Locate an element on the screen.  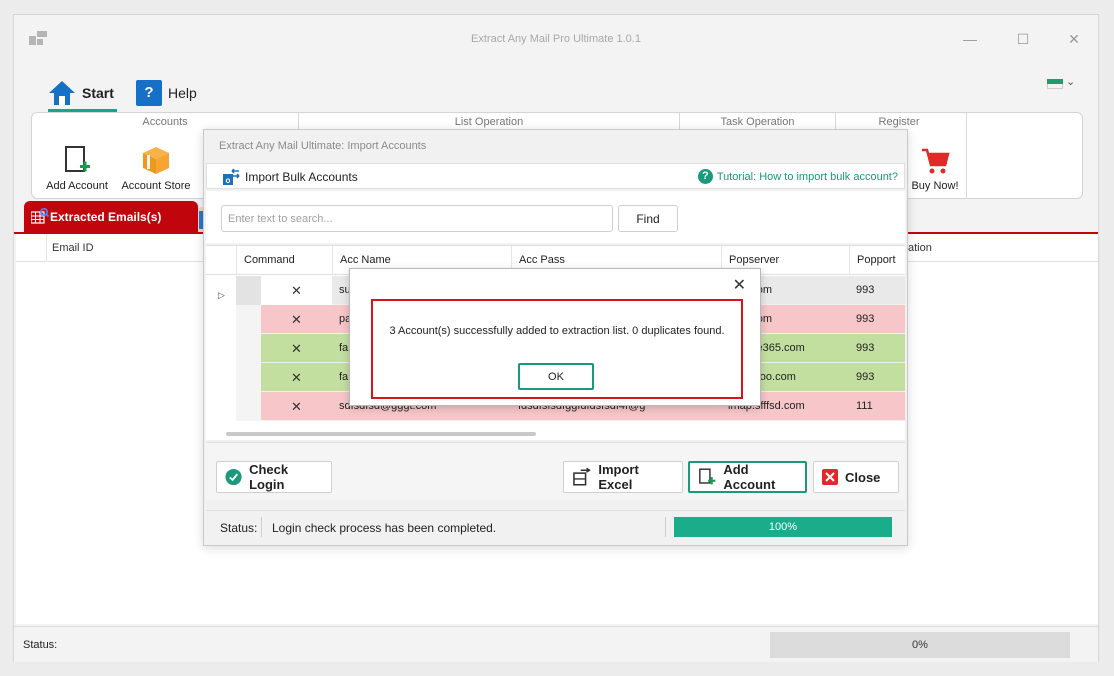
tab-help-label: Help is located at coordinates (182, 93).